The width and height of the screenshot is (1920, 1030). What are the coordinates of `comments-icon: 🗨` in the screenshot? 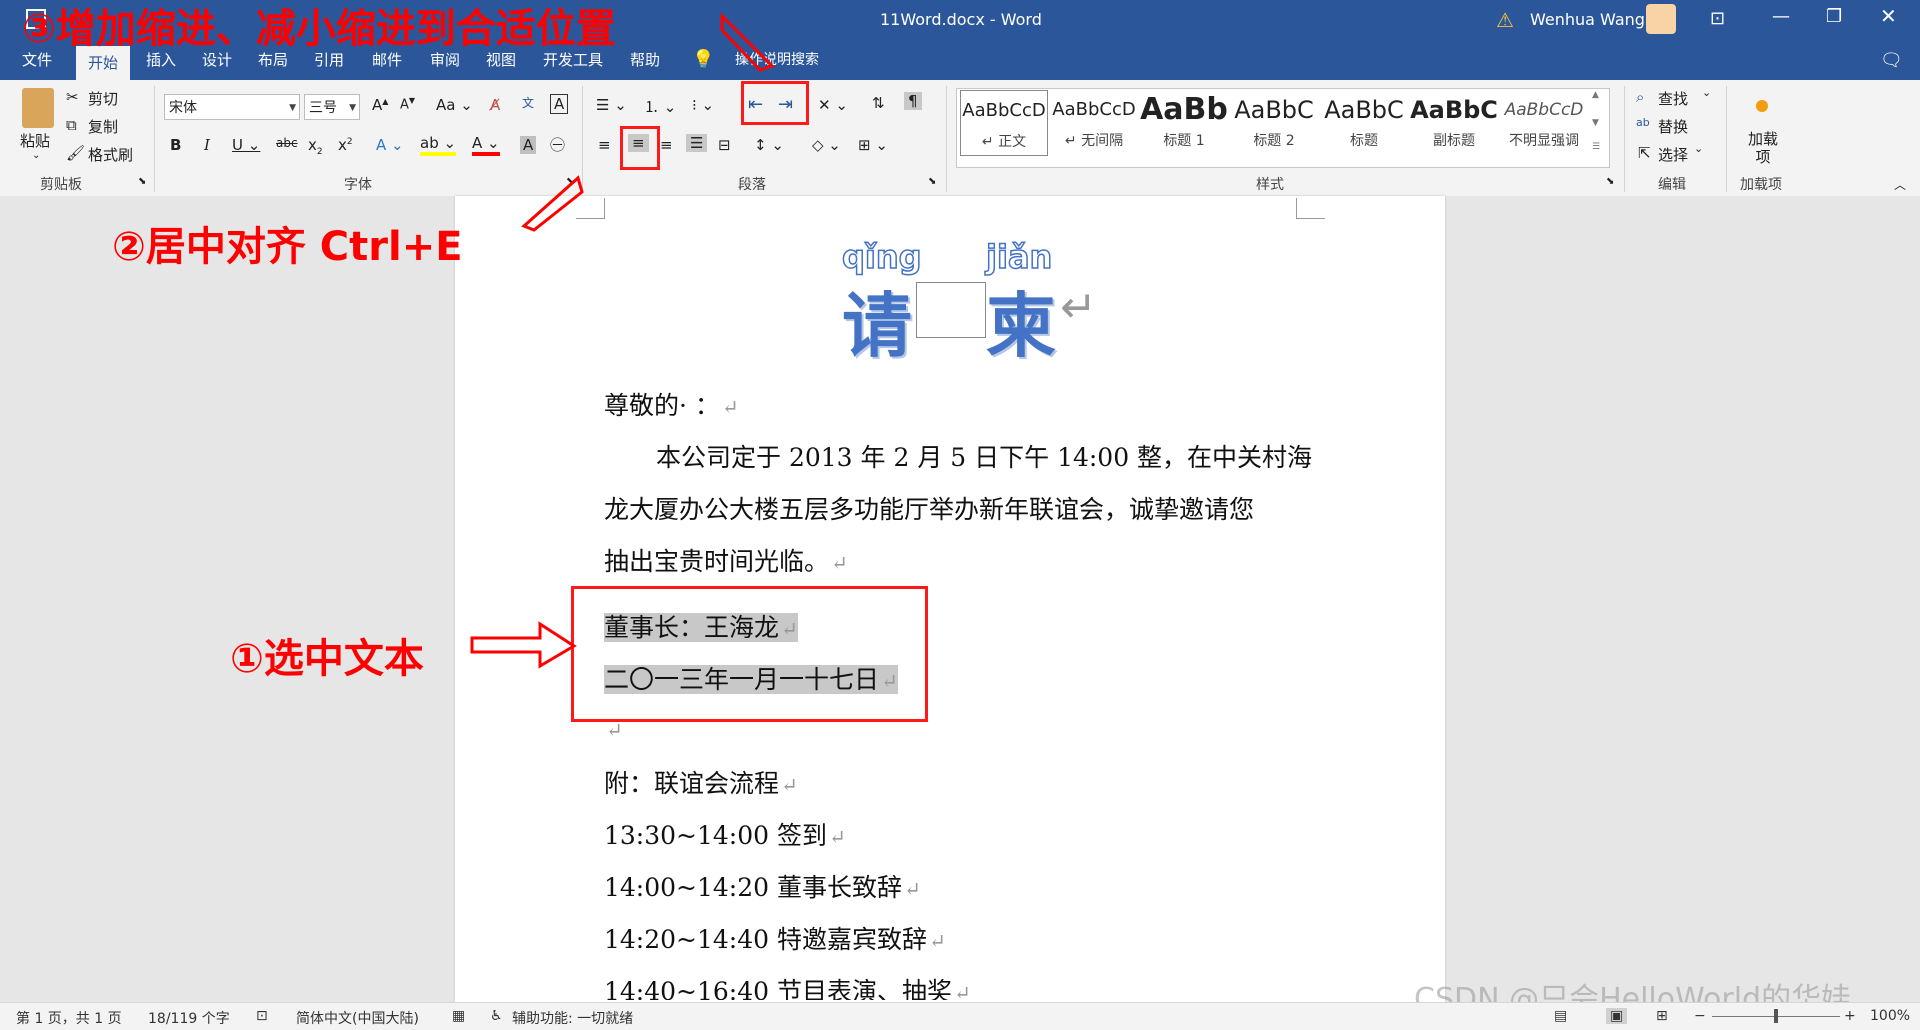 It's located at (1891, 60).